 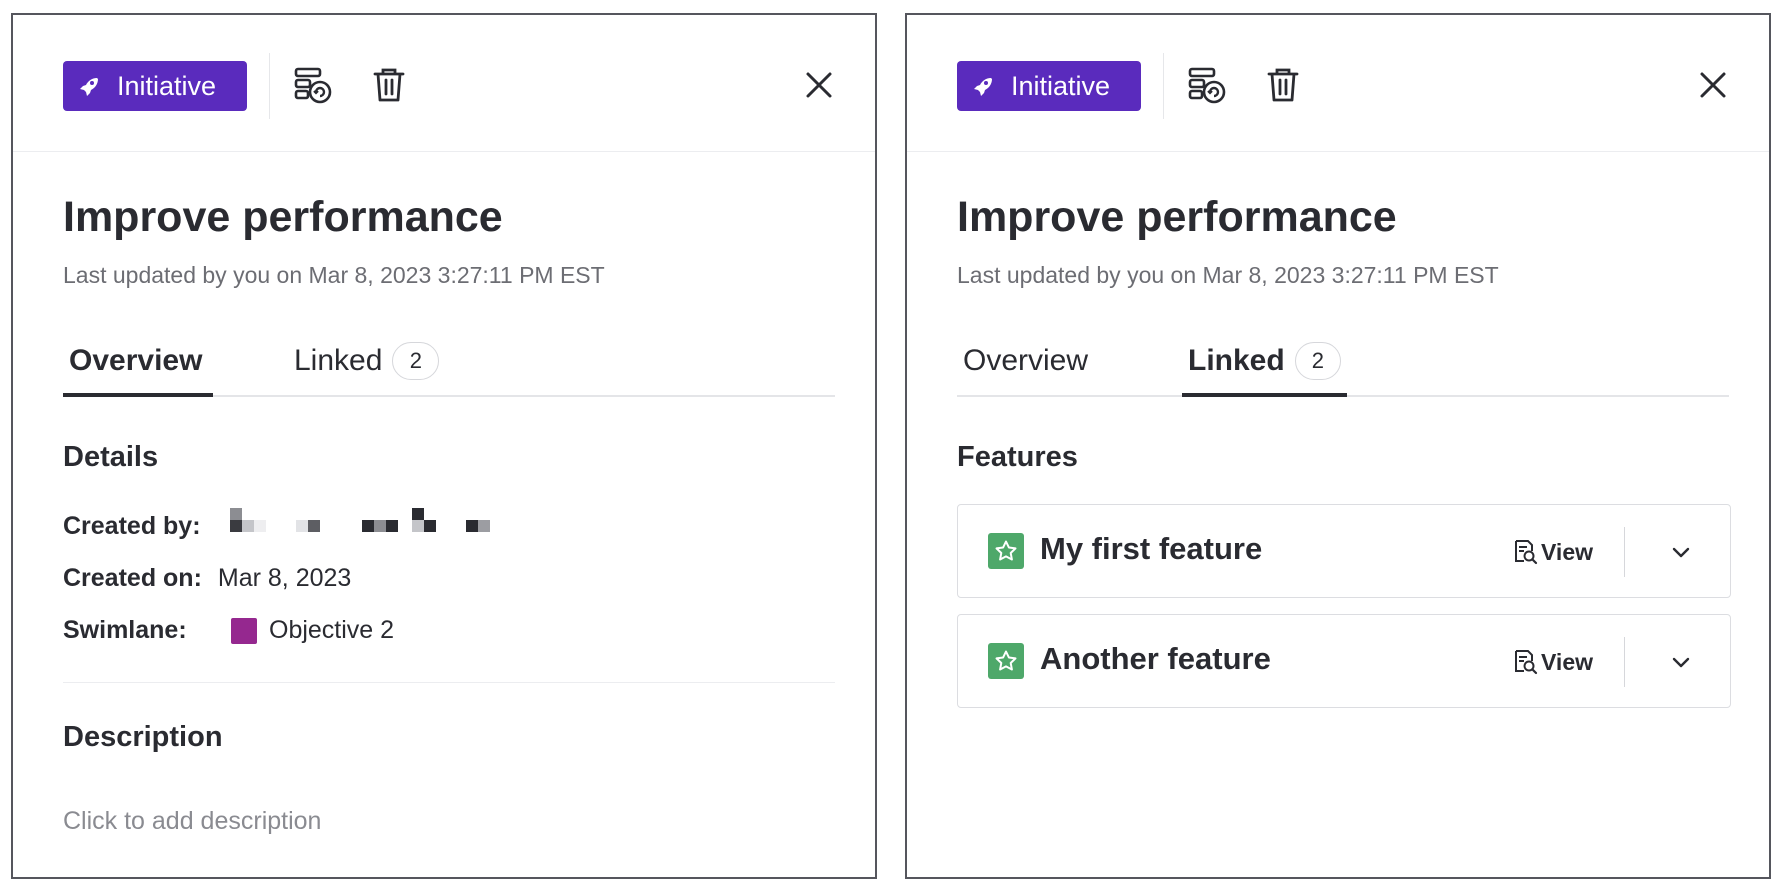 I want to click on description-heading: Description, so click(x=143, y=737).